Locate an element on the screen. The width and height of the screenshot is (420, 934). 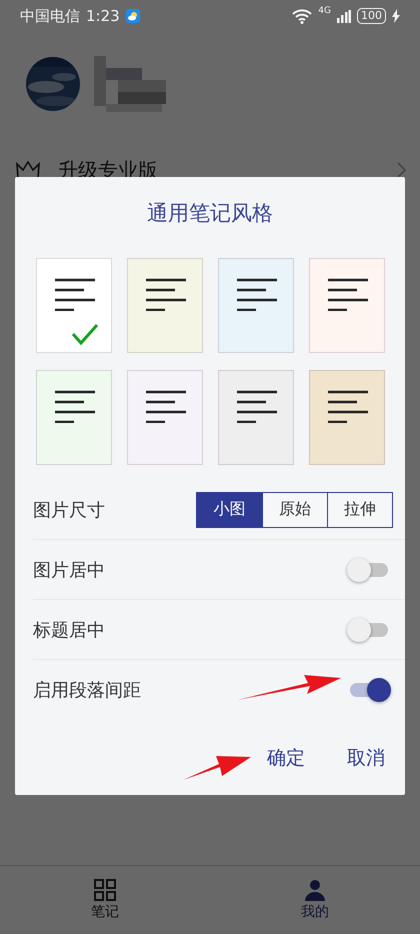
pixelated-name-drawing is located at coordinates (130, 84).